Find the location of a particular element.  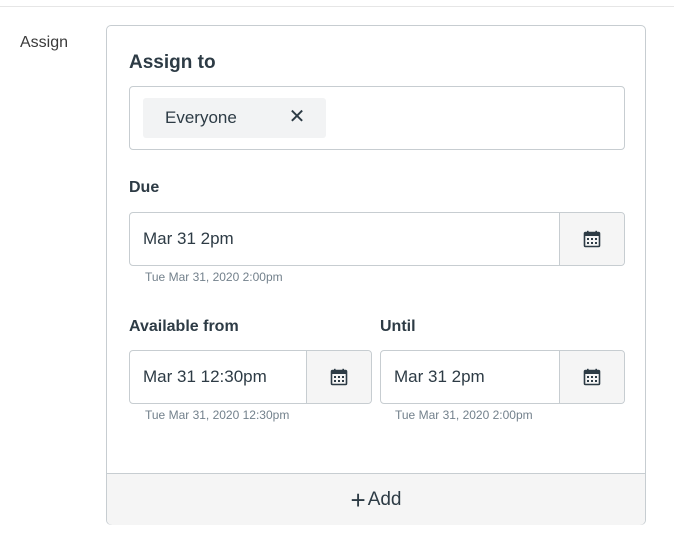

until-label: Until is located at coordinates (398, 326).